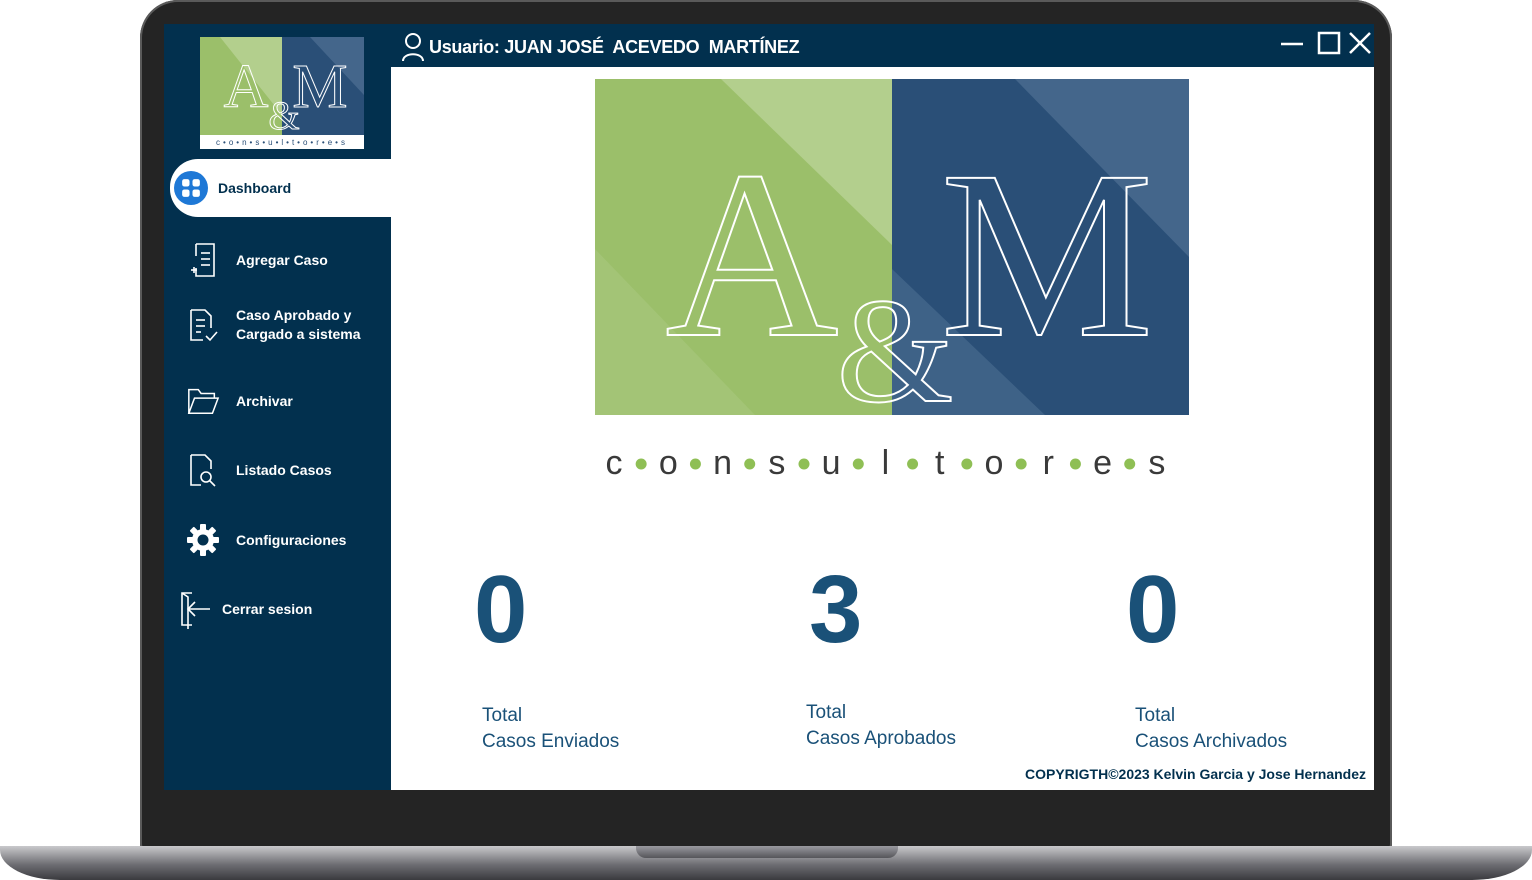  What do you see at coordinates (1329, 43) in the screenshot?
I see `maximize-button` at bounding box center [1329, 43].